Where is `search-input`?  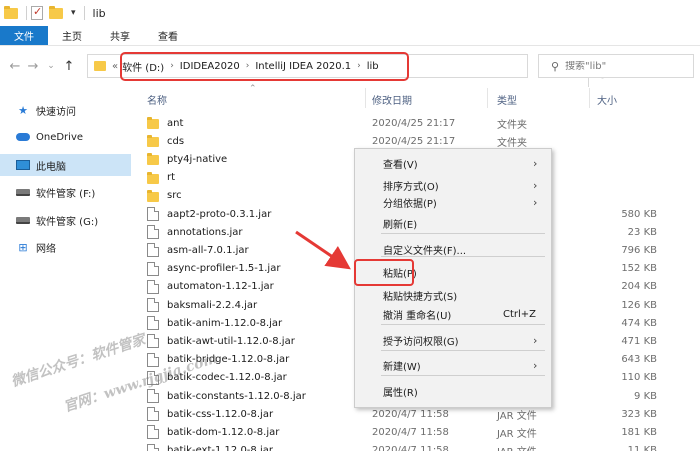
search-input is located at coordinates (620, 66).